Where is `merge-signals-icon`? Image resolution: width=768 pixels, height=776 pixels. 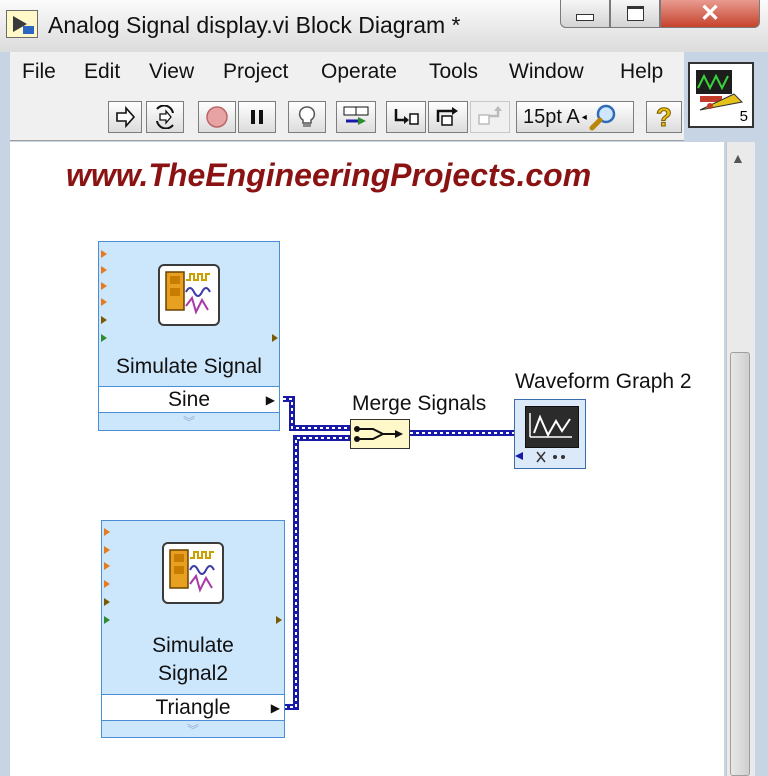
merge-signals-icon is located at coordinates (378, 434).